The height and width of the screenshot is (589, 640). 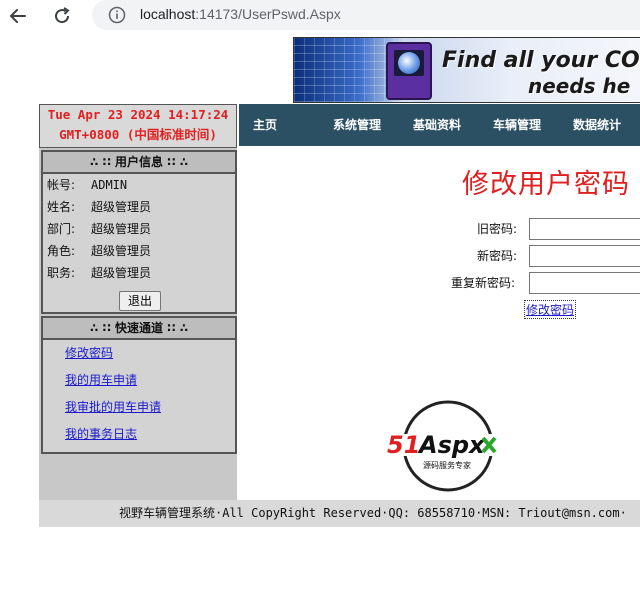 What do you see at coordinates (597, 125) in the screenshot?
I see `nav-item-statistics: 数据统计` at bounding box center [597, 125].